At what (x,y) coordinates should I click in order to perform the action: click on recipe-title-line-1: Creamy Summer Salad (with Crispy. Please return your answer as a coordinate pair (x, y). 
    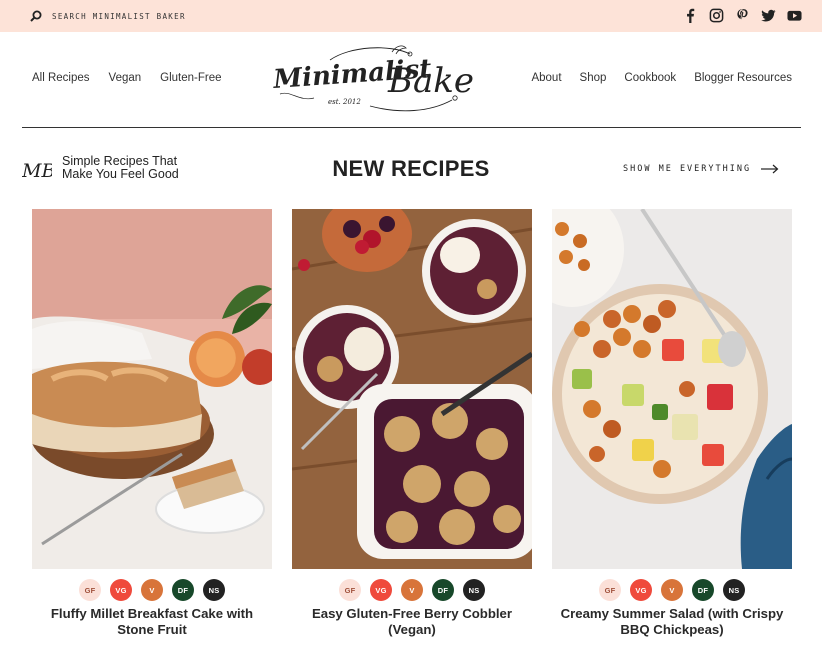
    Looking at the image, I should click on (672, 613).